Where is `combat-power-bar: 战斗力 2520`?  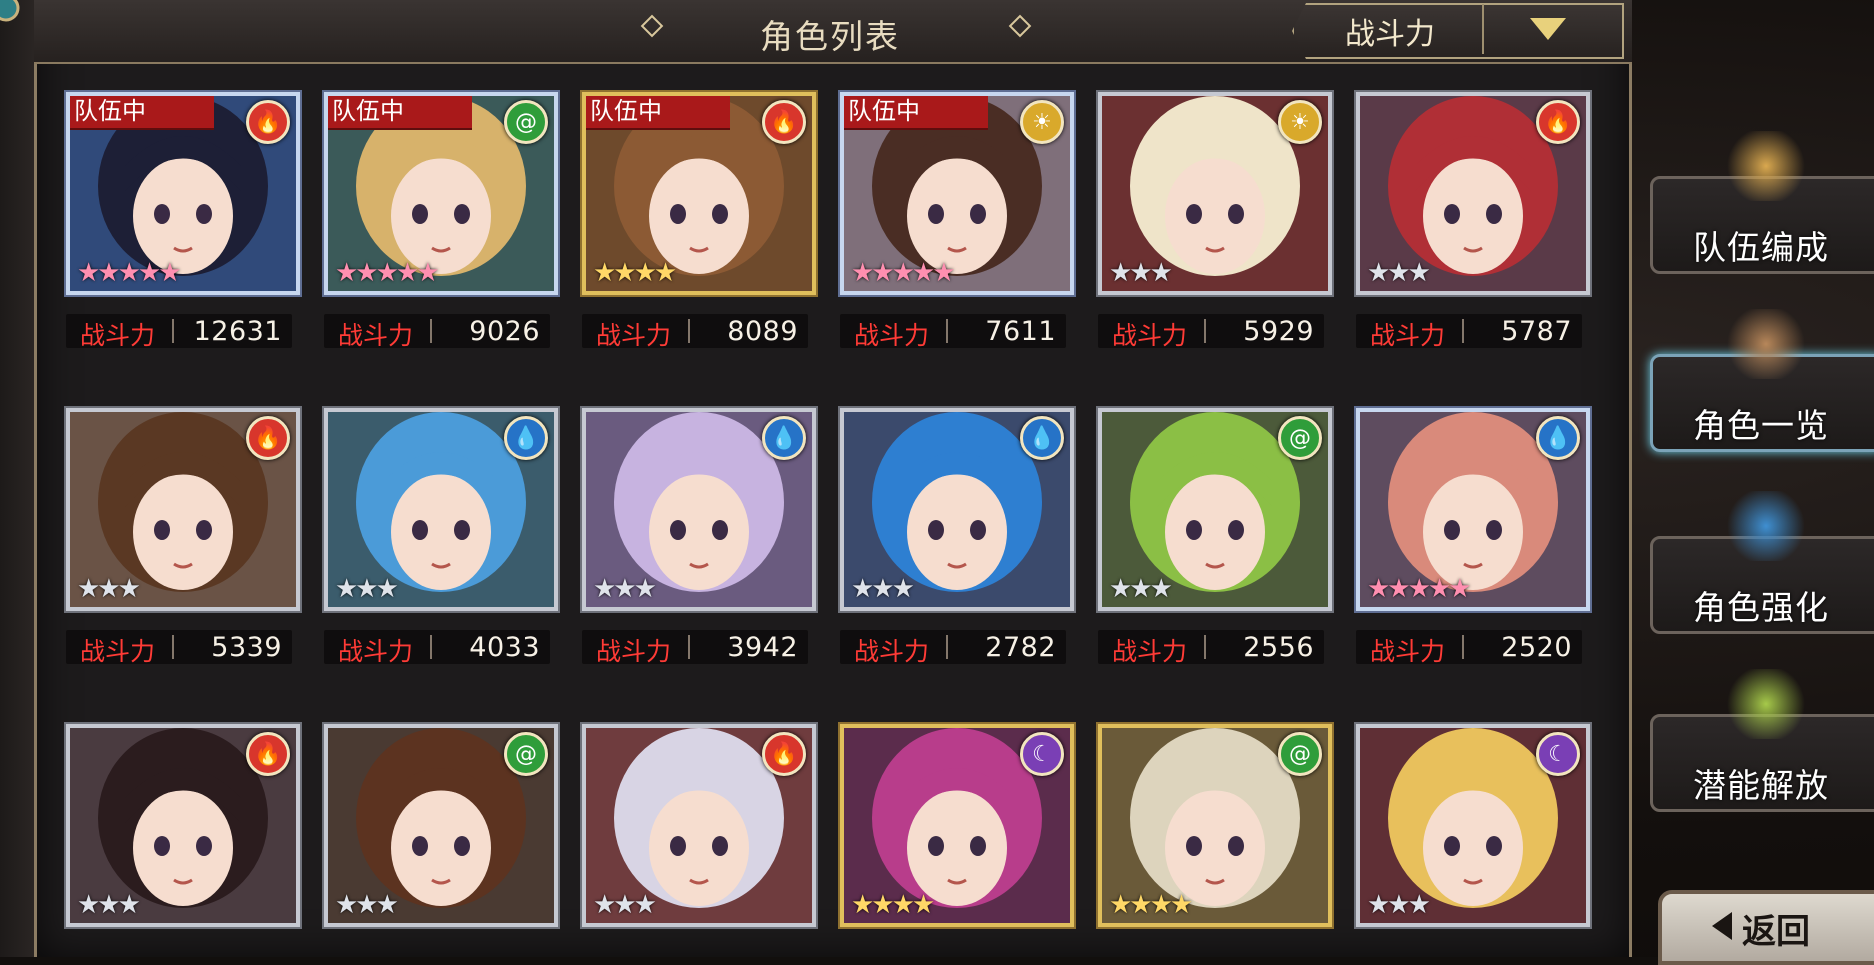 combat-power-bar: 战斗力 2520 is located at coordinates (1469, 648).